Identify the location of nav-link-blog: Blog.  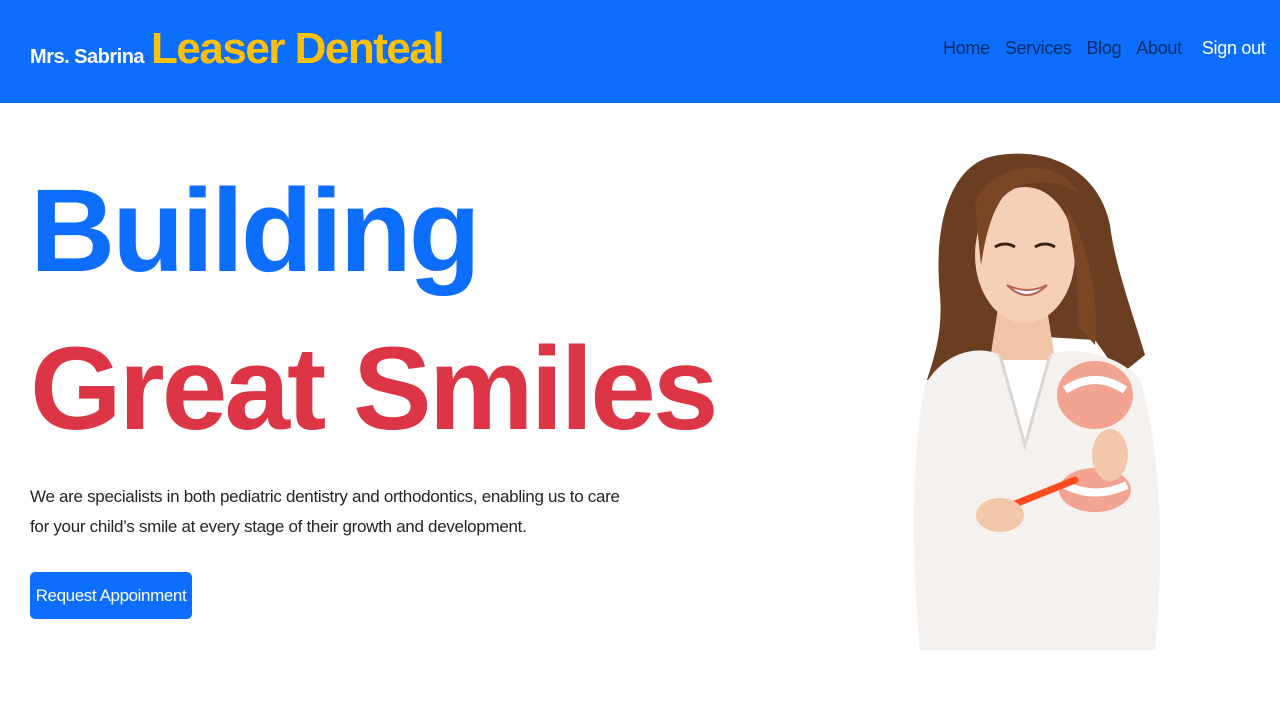
(1103, 48).